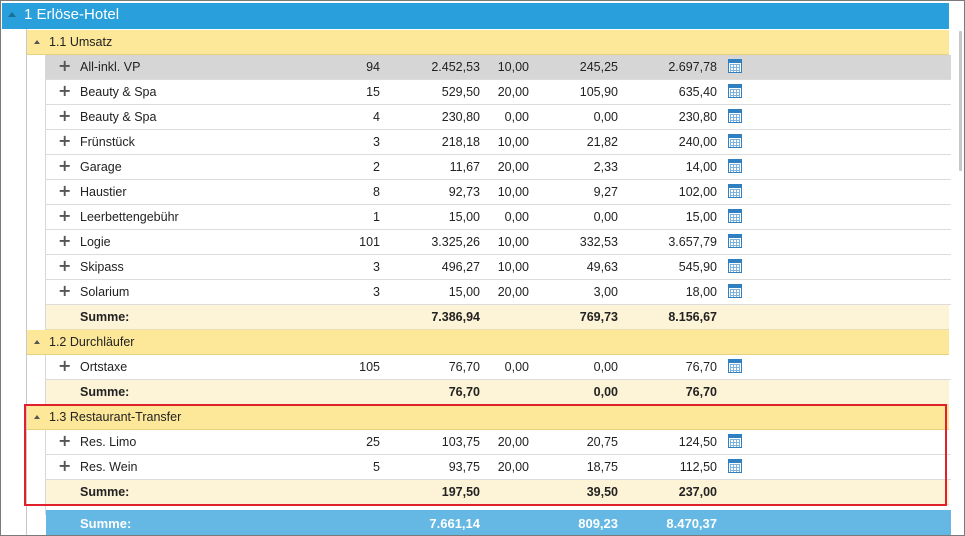 This screenshot has width=965, height=536. What do you see at coordinates (118, 92) in the screenshot?
I see `item-name: Beauty & Spa` at bounding box center [118, 92].